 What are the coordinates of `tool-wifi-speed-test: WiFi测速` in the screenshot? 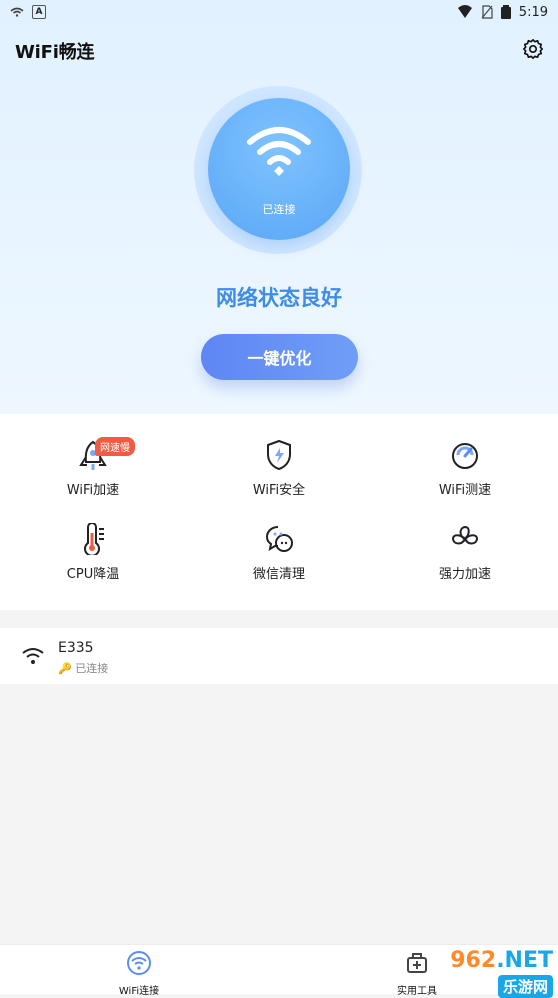 It's located at (465, 468).